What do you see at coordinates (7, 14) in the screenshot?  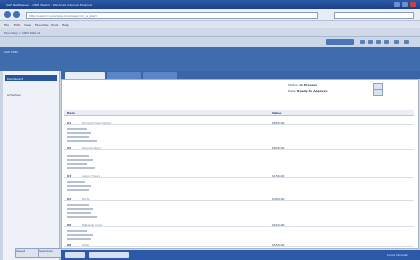 I see `back-icon` at bounding box center [7, 14].